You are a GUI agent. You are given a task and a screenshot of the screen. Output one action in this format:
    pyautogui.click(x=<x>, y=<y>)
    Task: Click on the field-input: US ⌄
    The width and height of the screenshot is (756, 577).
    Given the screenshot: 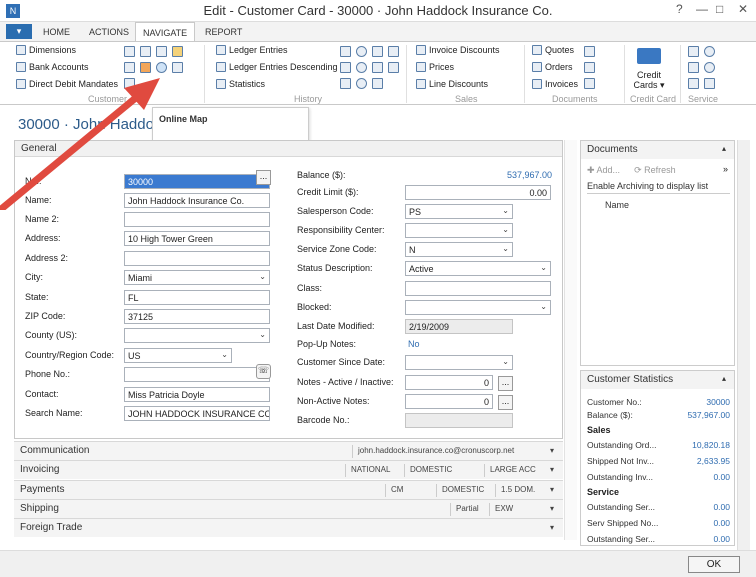 What is the action you would take?
    pyautogui.click(x=178, y=355)
    